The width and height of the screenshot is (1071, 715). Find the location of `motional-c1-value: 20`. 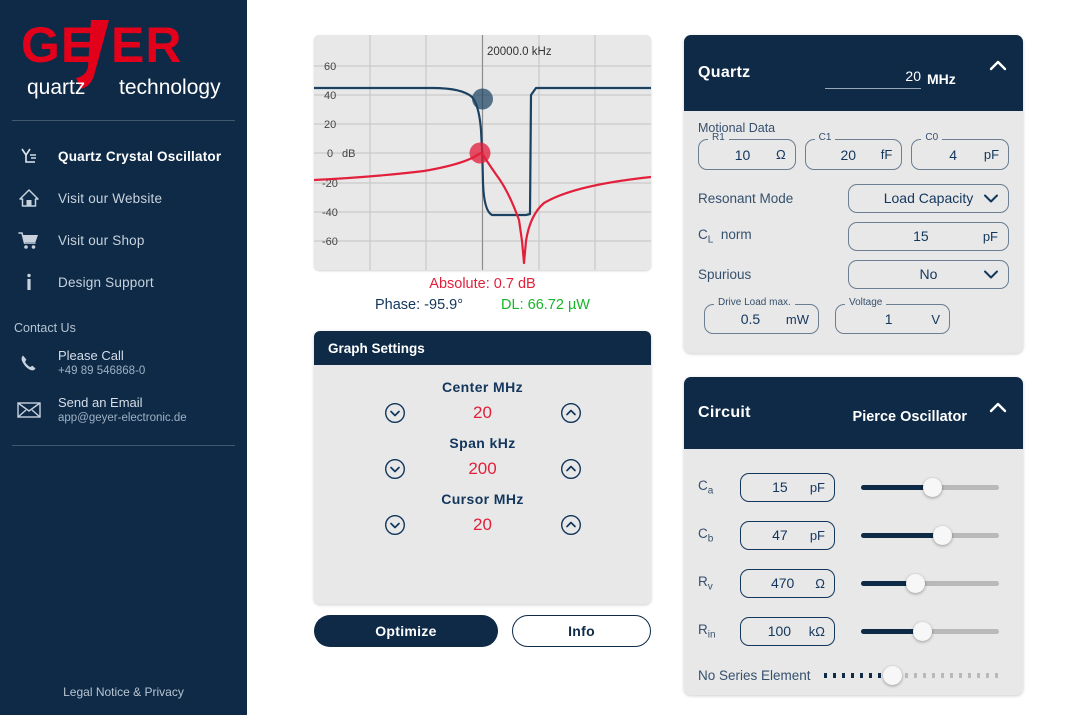

motional-c1-value: 20 is located at coordinates (848, 154).